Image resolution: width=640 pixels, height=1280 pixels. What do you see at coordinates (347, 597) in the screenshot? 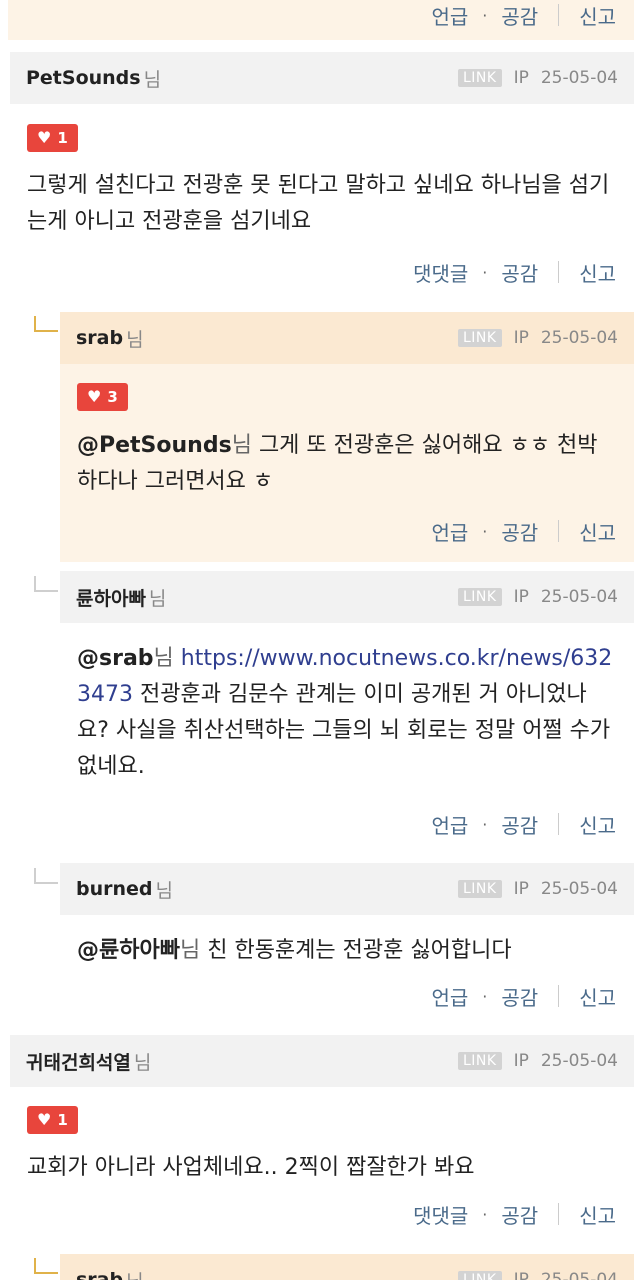
I see `comment-header: 륜하아빠 님 LINK IP 25-05-04` at bounding box center [347, 597].